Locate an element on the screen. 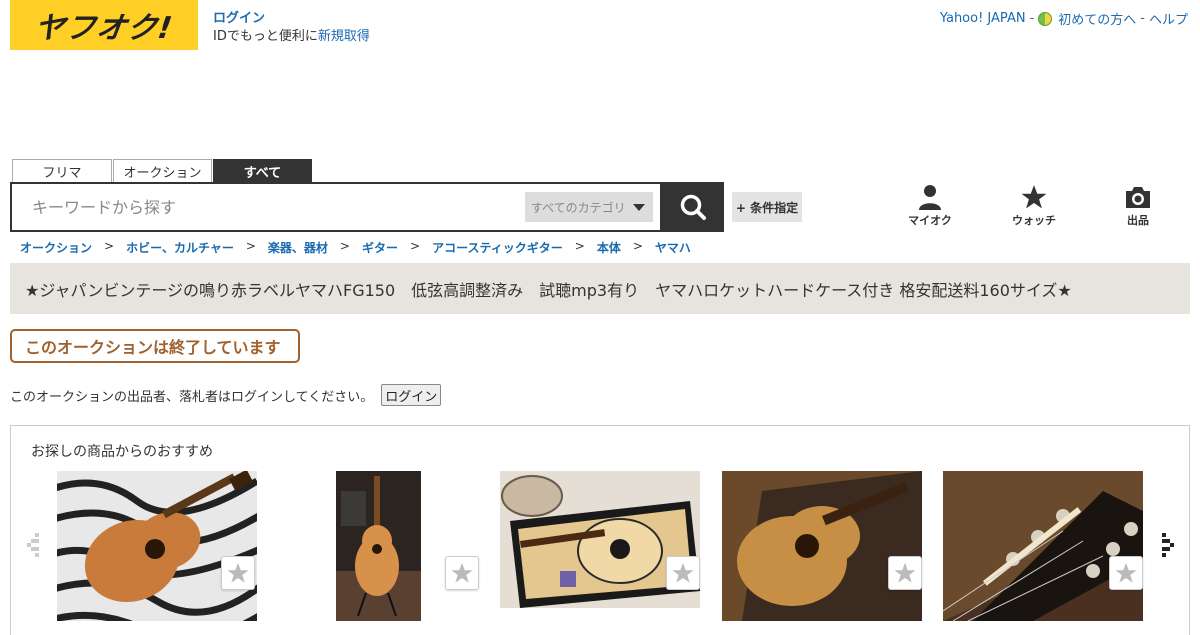  search-box: すべてのカテゴリ is located at coordinates (336, 207).